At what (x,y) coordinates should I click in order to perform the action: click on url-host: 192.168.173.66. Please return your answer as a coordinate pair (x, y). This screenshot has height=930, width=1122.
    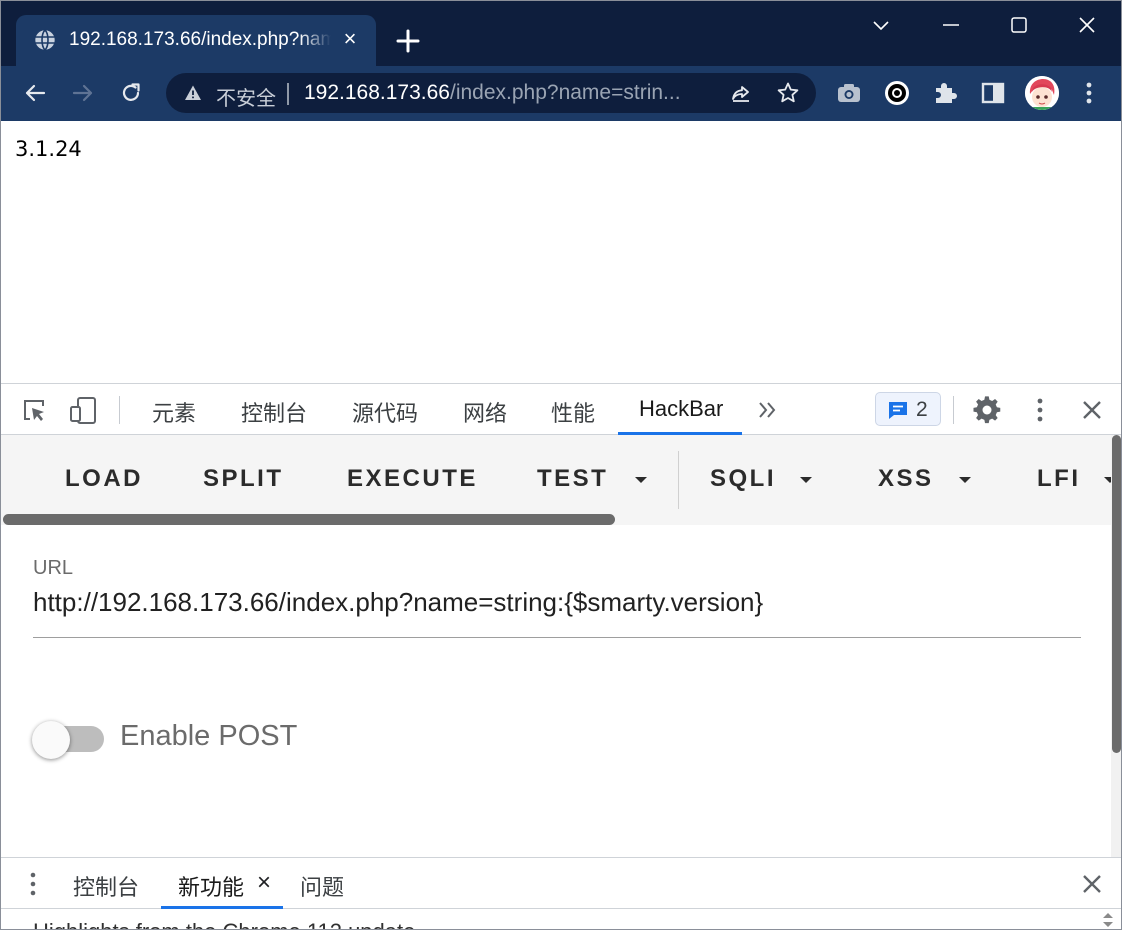
    Looking at the image, I should click on (377, 92).